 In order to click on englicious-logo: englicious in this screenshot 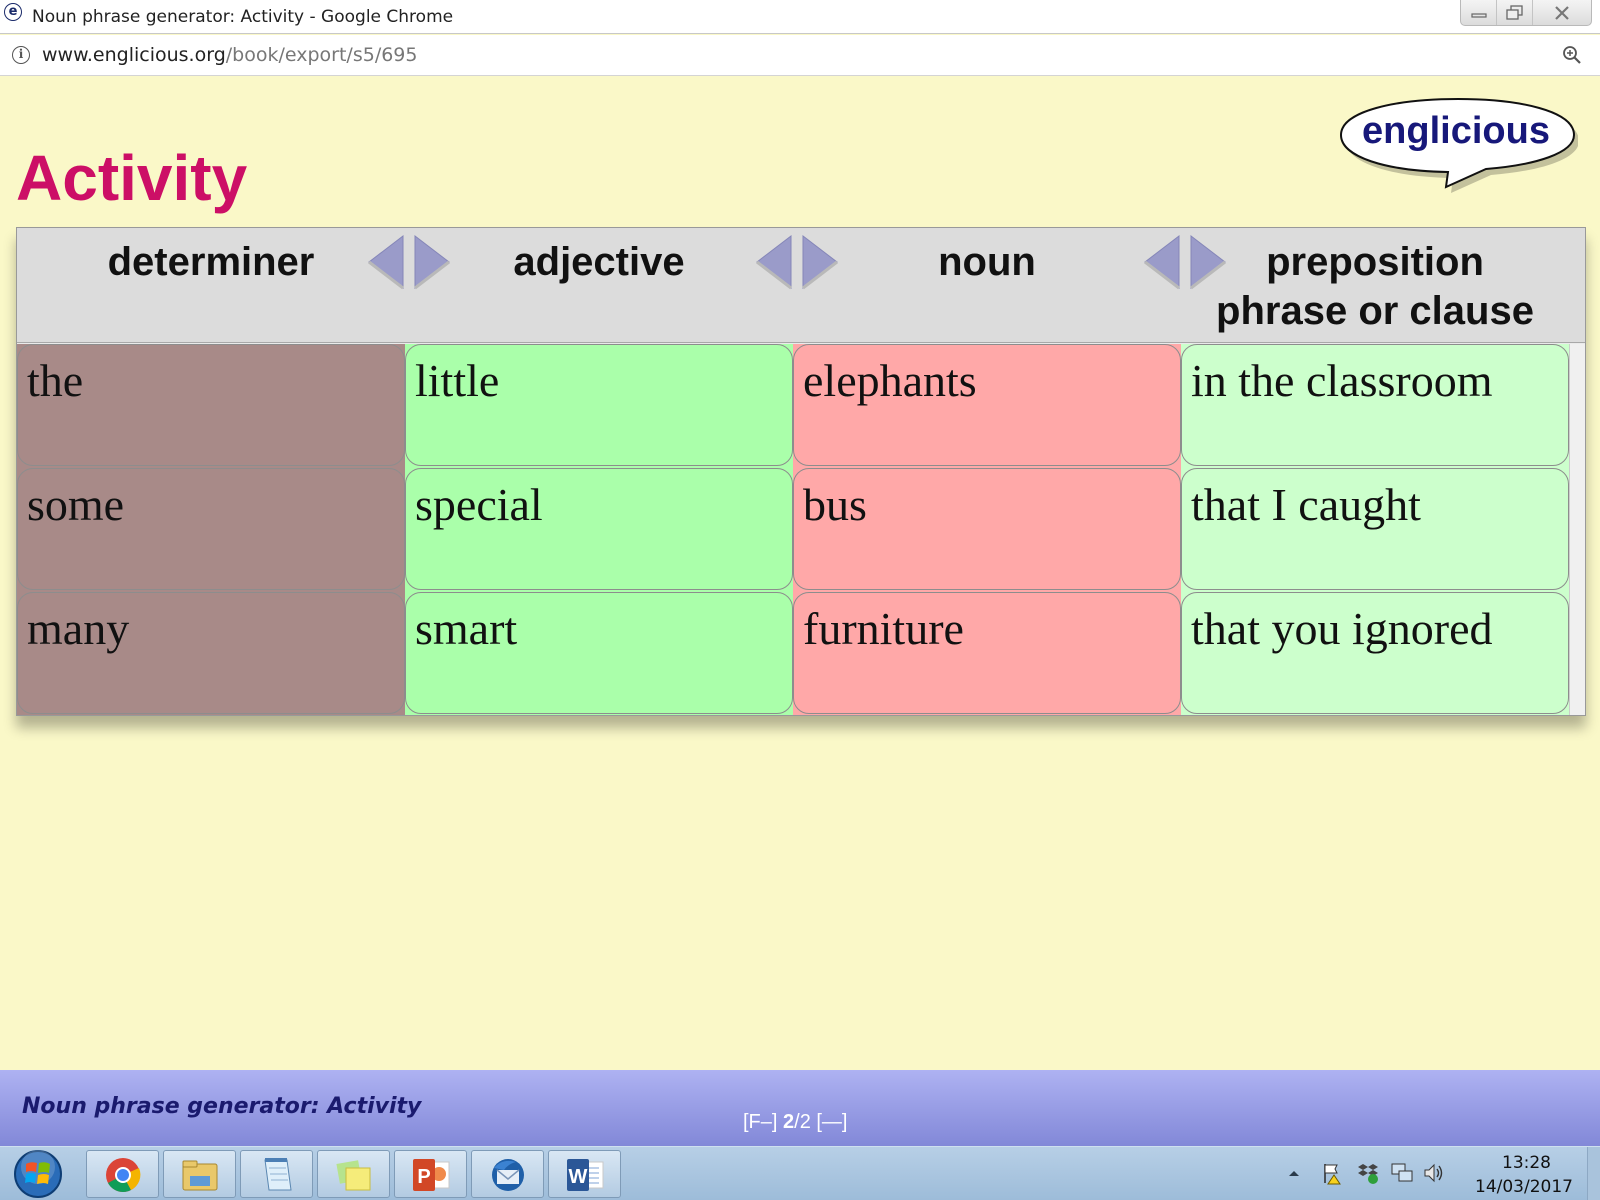, I will do `click(1458, 144)`.